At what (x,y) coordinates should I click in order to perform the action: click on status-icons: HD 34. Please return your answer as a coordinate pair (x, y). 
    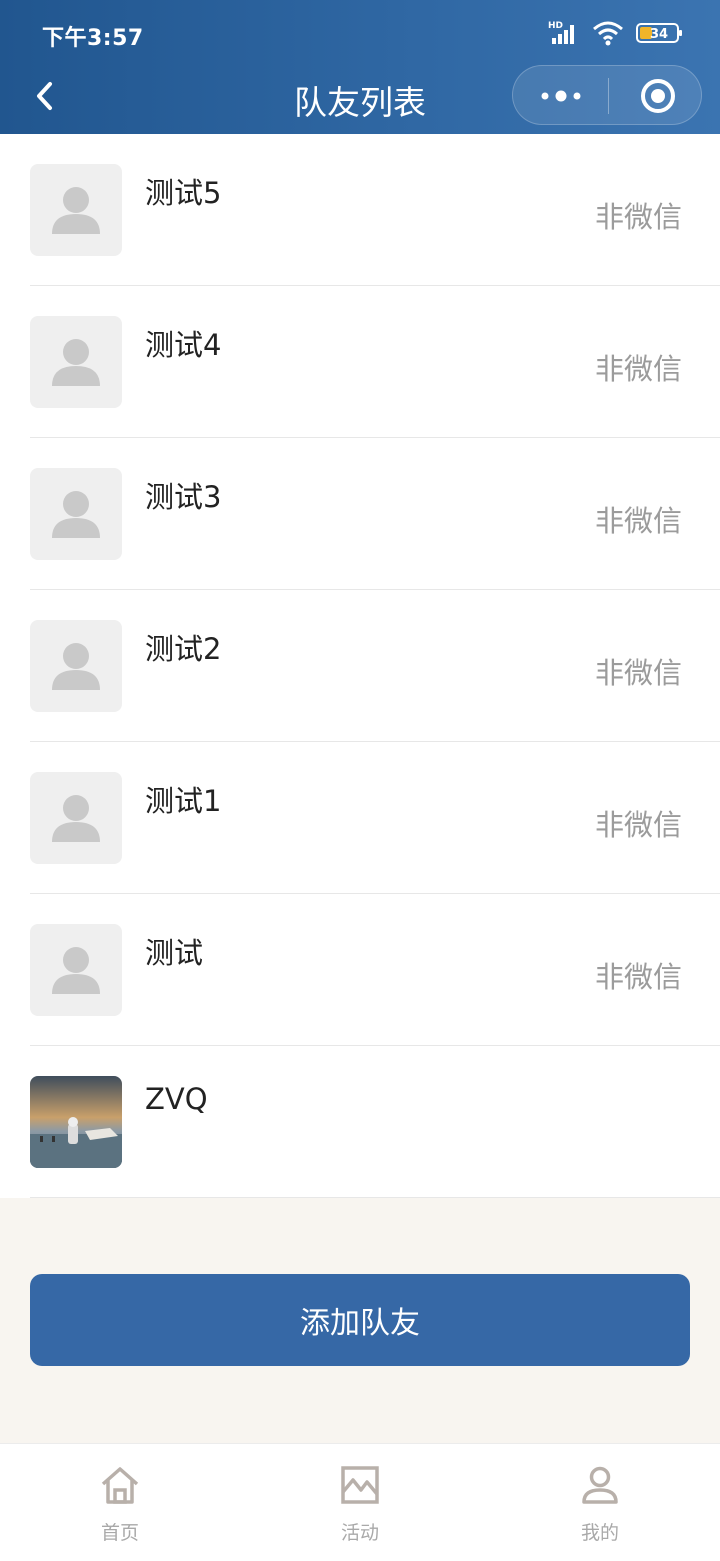
    Looking at the image, I should click on (616, 33).